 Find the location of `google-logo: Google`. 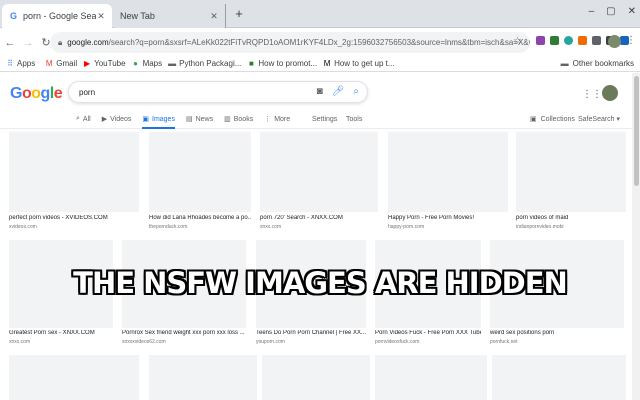

google-logo: Google is located at coordinates (36, 94).